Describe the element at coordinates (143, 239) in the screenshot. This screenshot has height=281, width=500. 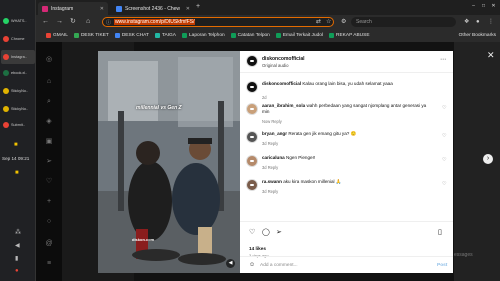
I see `video-watermark: diskon.com` at that location.